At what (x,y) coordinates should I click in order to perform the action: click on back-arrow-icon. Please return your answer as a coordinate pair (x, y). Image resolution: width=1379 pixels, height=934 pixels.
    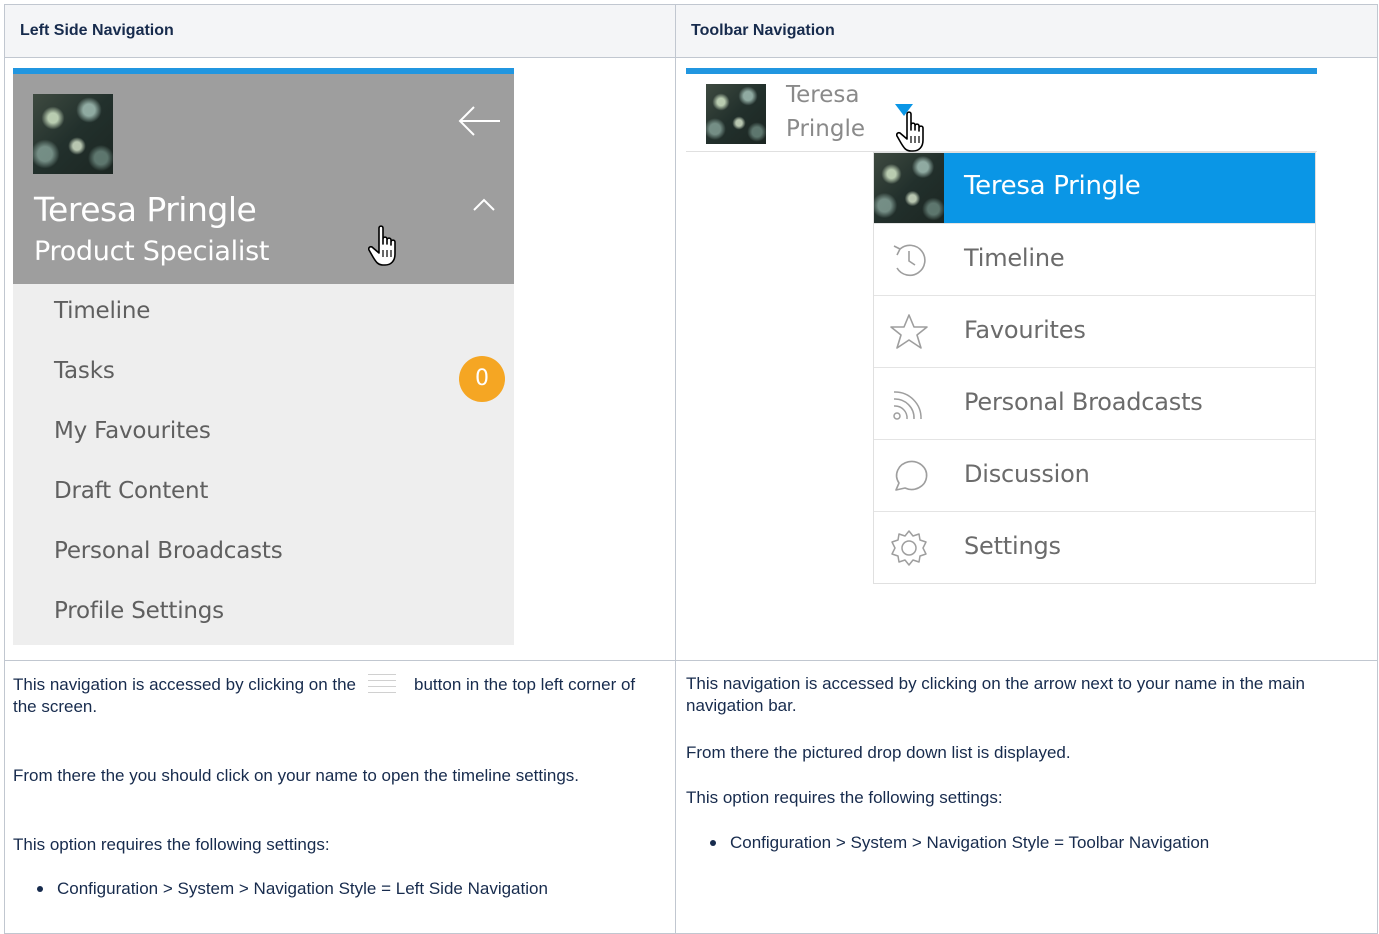
    Looking at the image, I should click on (480, 121).